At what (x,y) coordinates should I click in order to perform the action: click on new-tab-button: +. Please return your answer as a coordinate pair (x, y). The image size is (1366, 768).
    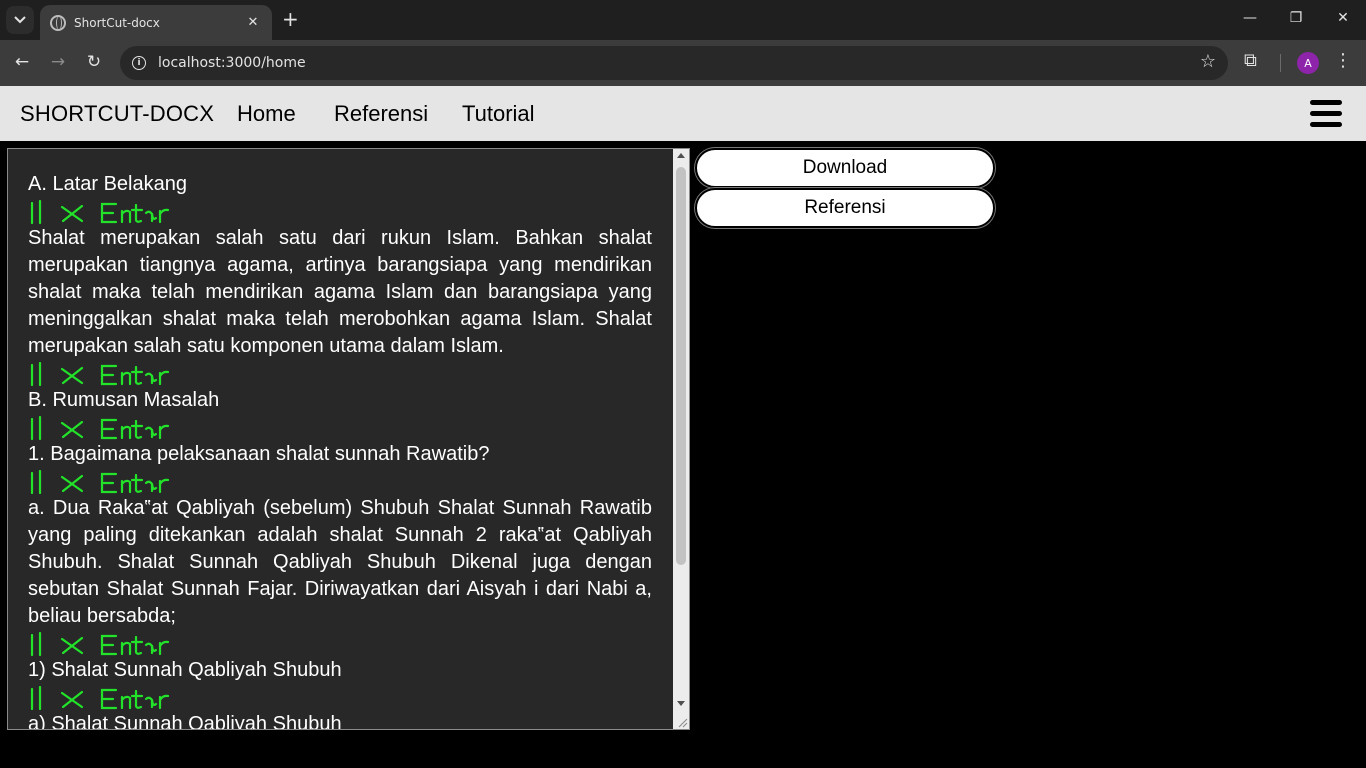
    Looking at the image, I should click on (290, 19).